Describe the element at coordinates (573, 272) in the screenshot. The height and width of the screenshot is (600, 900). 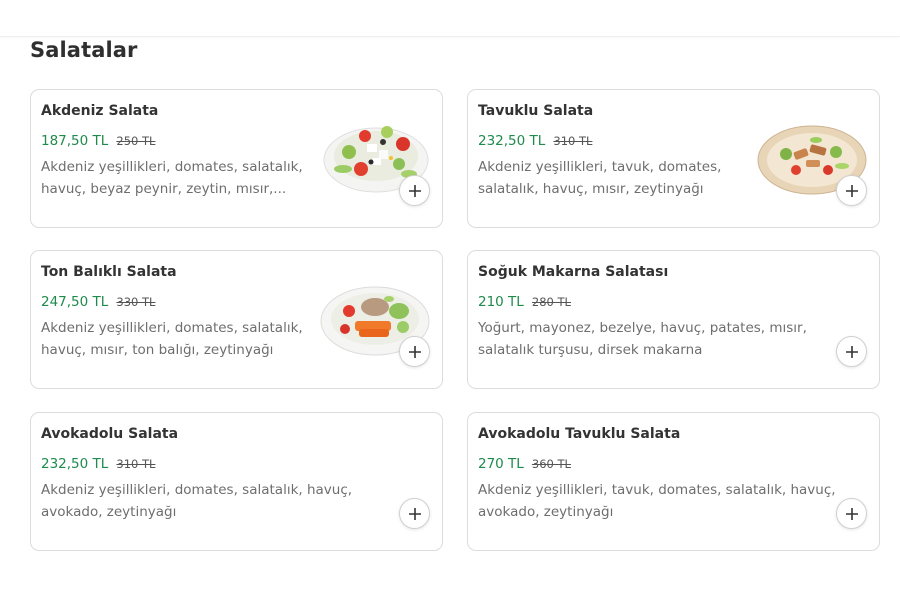
I see `product-name: Soğuk Makarna Salatası` at that location.